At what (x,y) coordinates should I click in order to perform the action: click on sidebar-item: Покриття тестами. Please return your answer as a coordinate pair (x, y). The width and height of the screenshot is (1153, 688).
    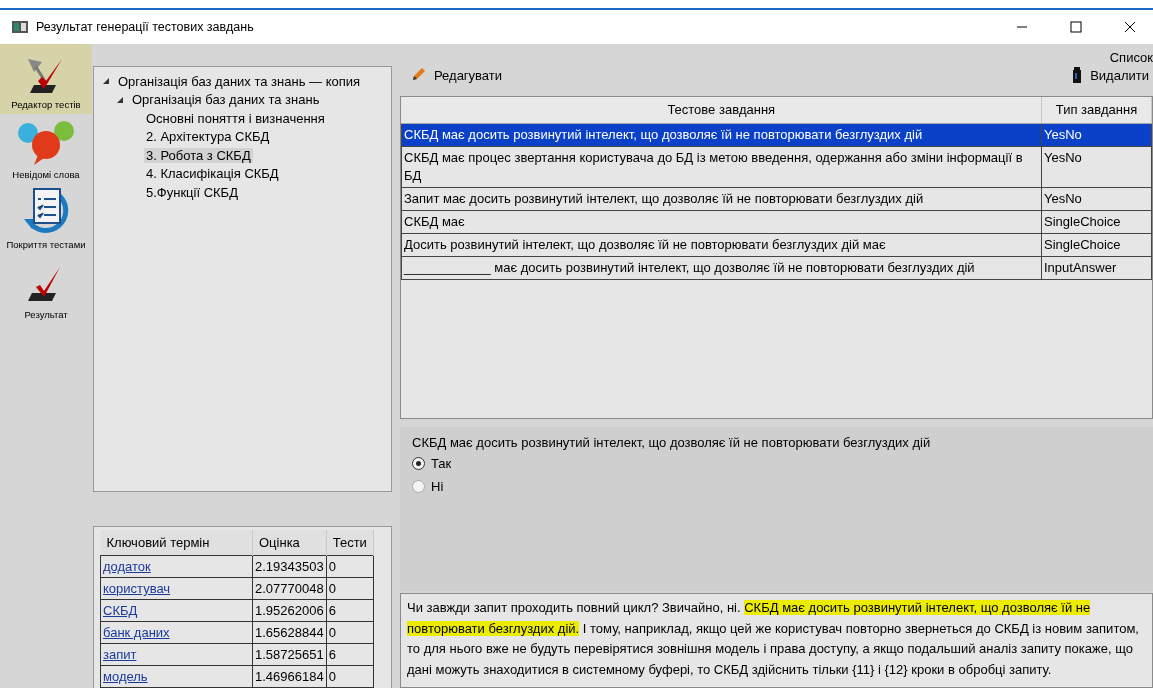
    Looking at the image, I should click on (46, 219).